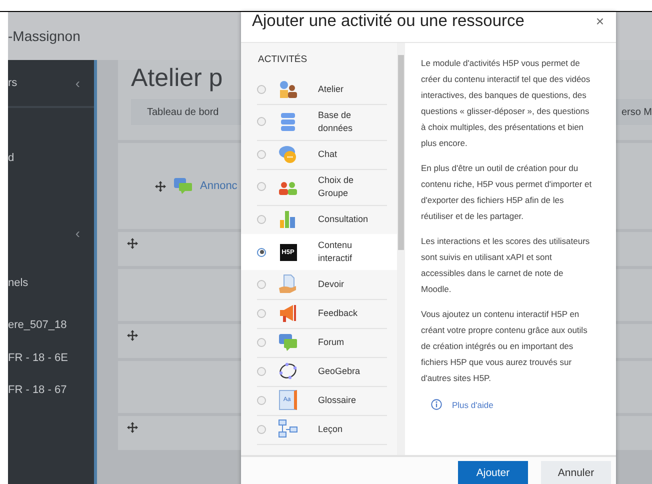  Describe the element at coordinates (288, 429) in the screenshot. I see `flowchart-icon` at that location.